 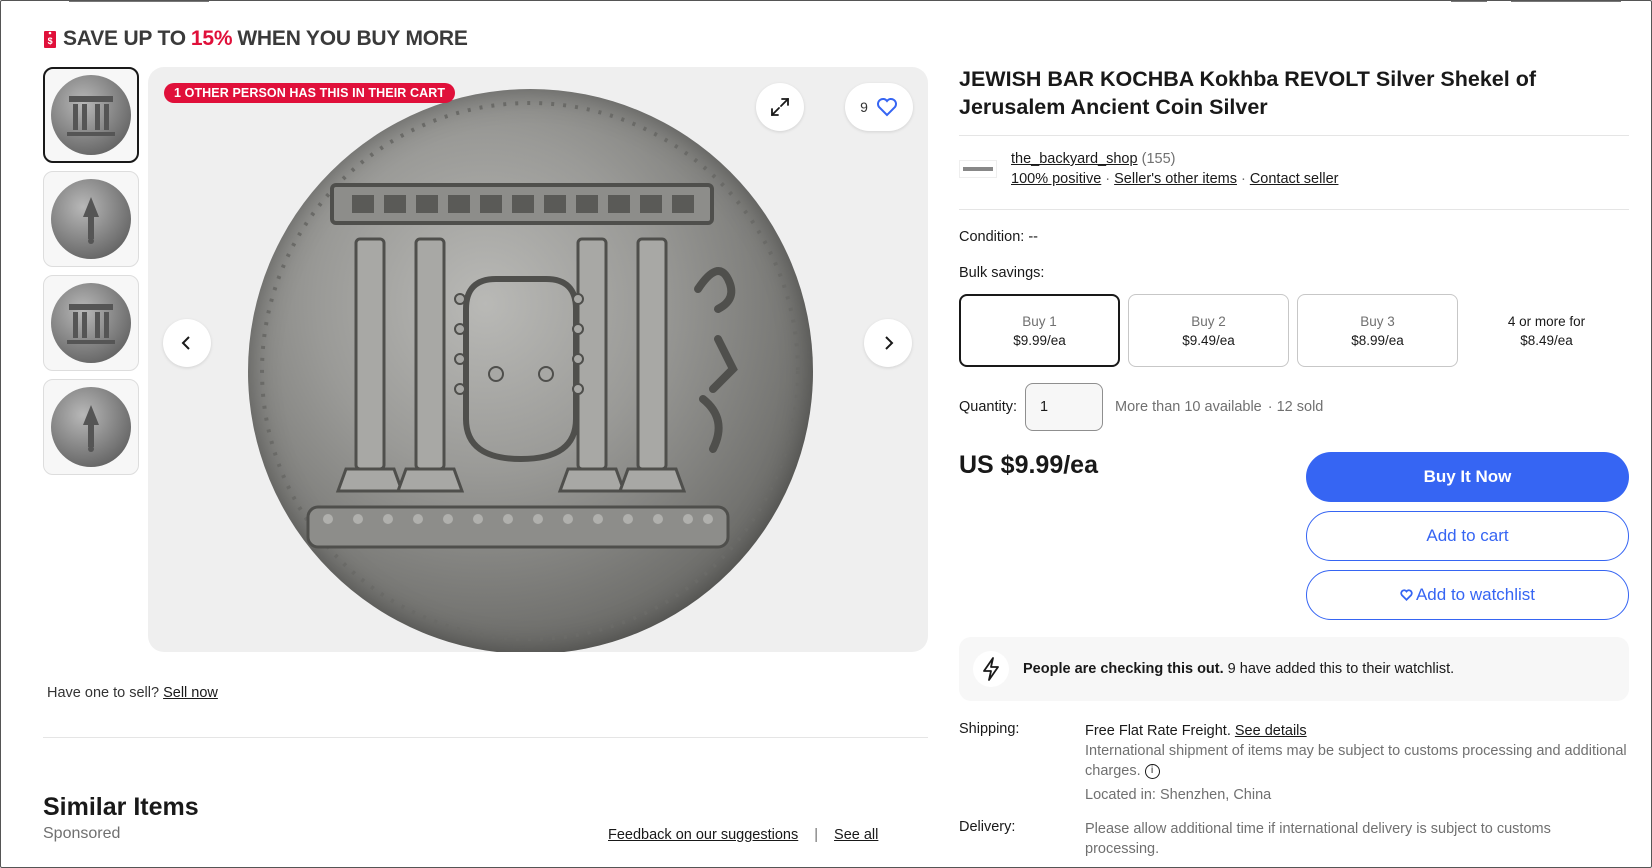 I want to click on contact-seller-link: Contact seller, so click(x=1294, y=179).